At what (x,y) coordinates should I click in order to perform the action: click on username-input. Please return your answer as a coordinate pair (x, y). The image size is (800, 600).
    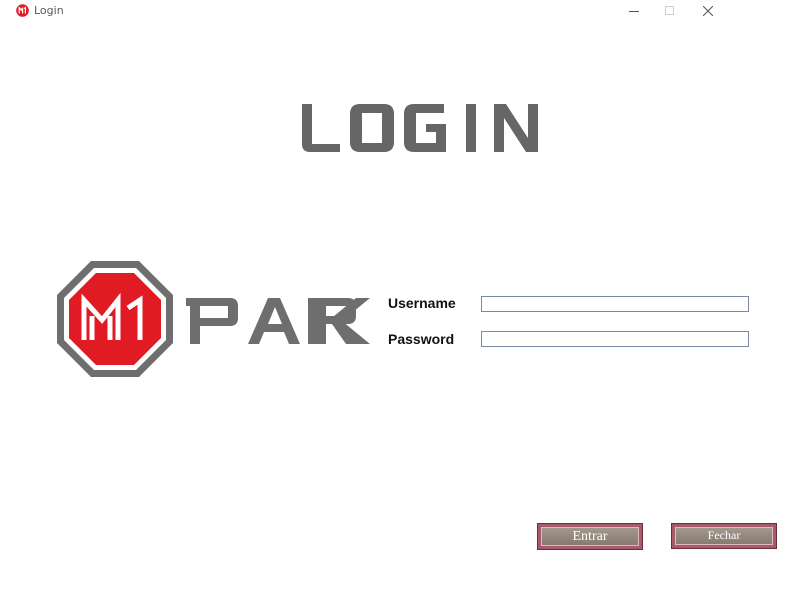
    Looking at the image, I should click on (615, 304).